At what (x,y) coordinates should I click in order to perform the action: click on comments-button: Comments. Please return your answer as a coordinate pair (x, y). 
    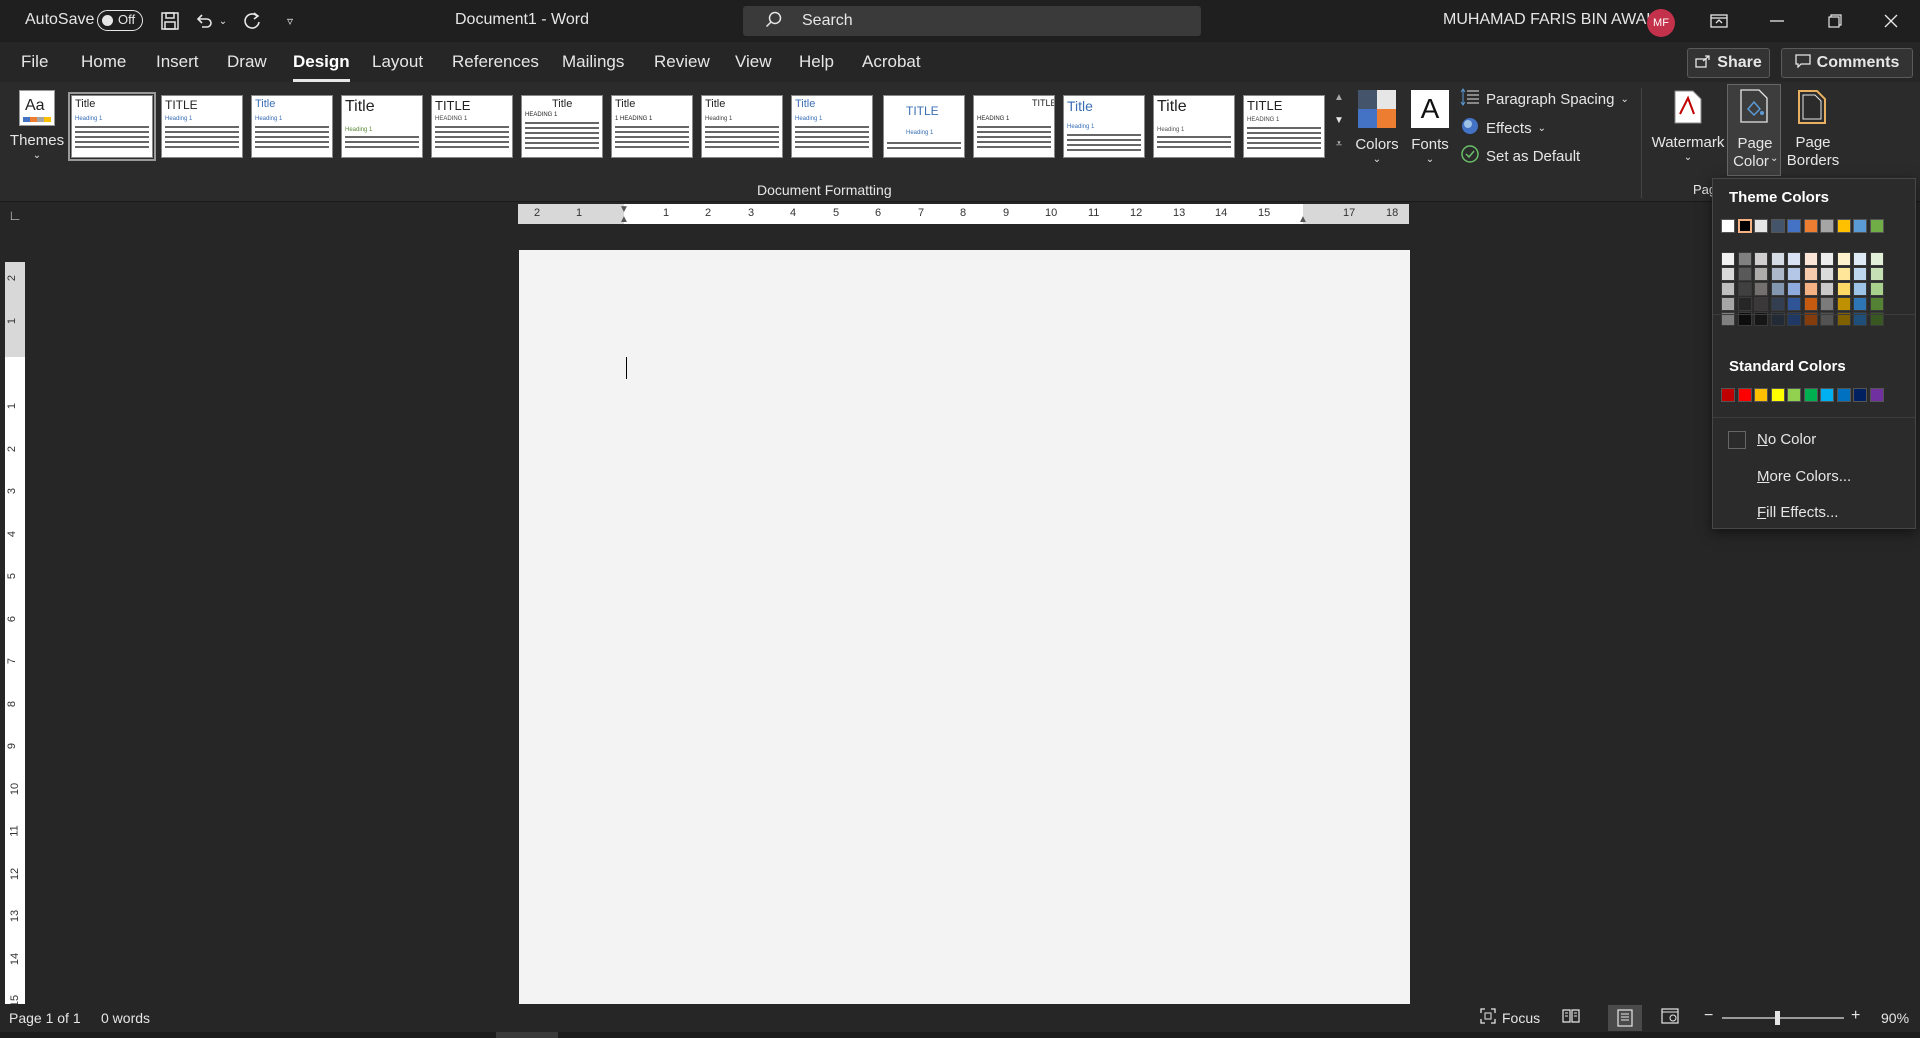
    Looking at the image, I should click on (1847, 63).